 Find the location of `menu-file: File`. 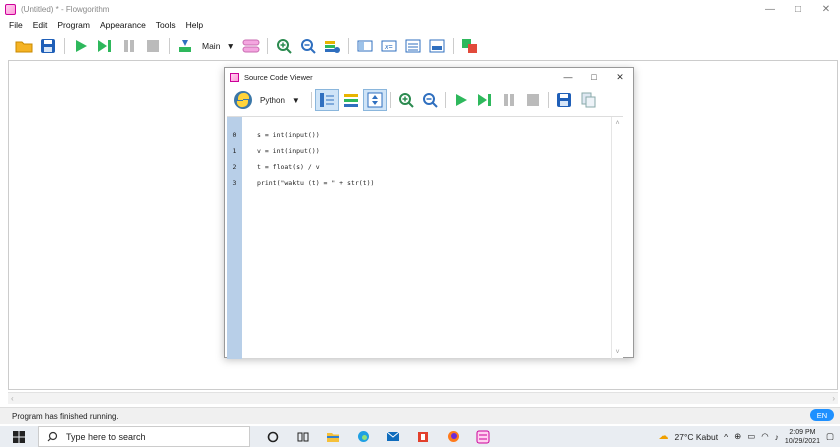

menu-file: File is located at coordinates (16, 25).